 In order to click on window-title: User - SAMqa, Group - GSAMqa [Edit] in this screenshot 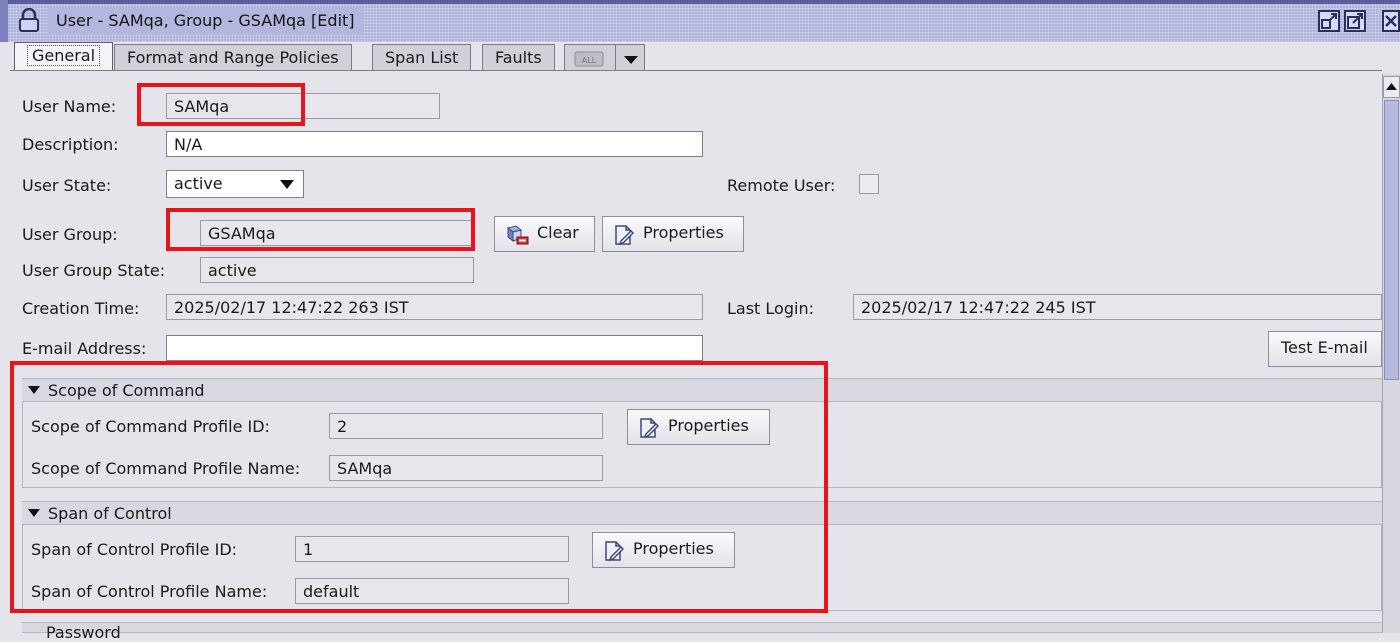, I will do `click(205, 21)`.